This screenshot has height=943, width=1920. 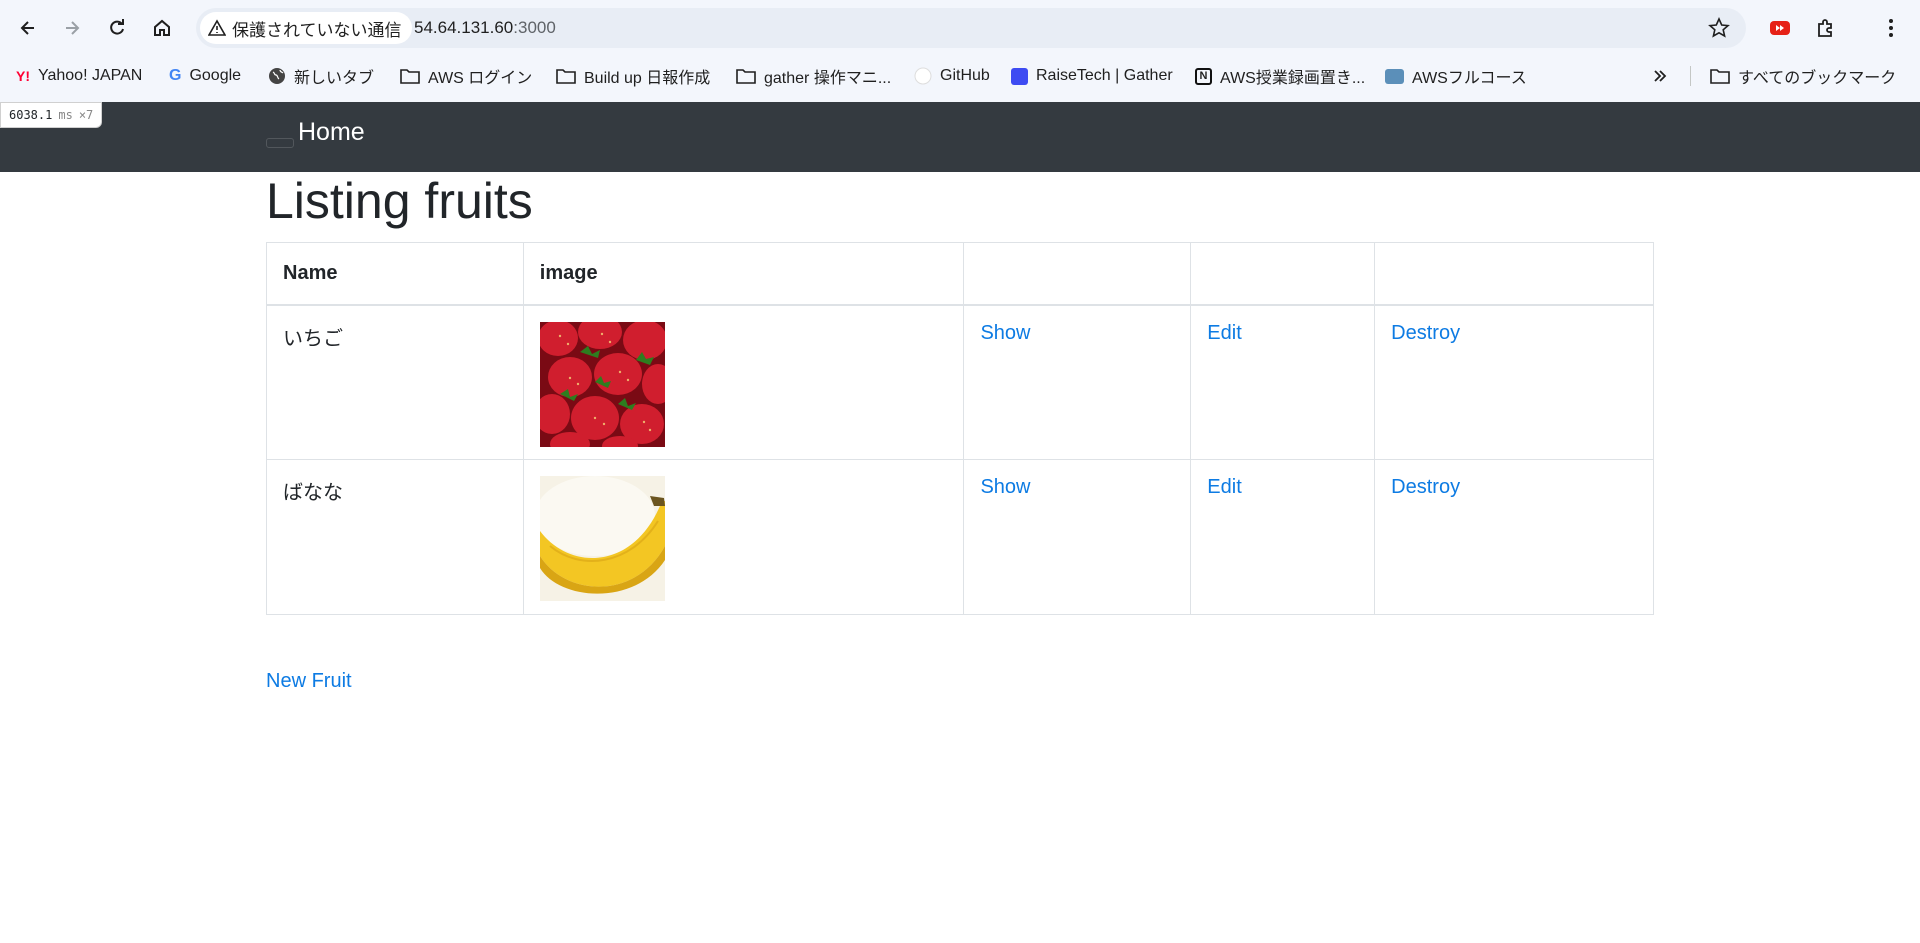 I want to click on home-button, so click(x=162, y=28).